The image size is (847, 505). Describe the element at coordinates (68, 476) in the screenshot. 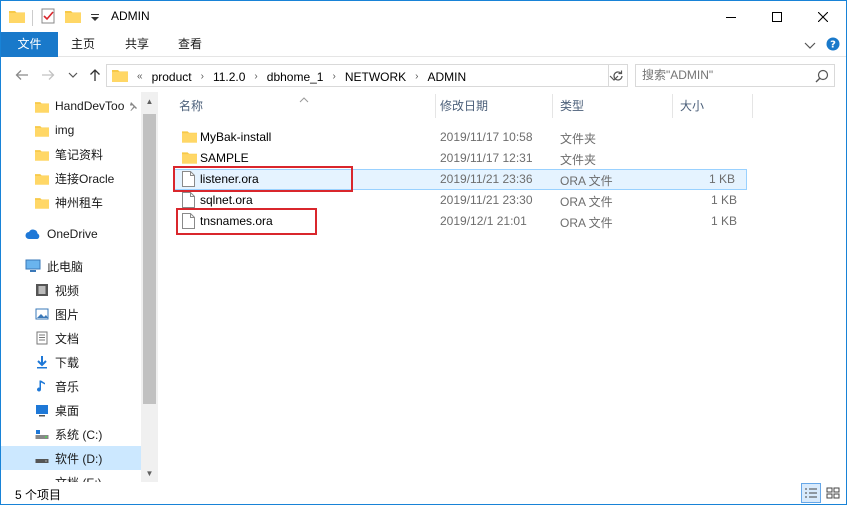

I see `nav-item-drive-e: 文档 (E:)` at that location.